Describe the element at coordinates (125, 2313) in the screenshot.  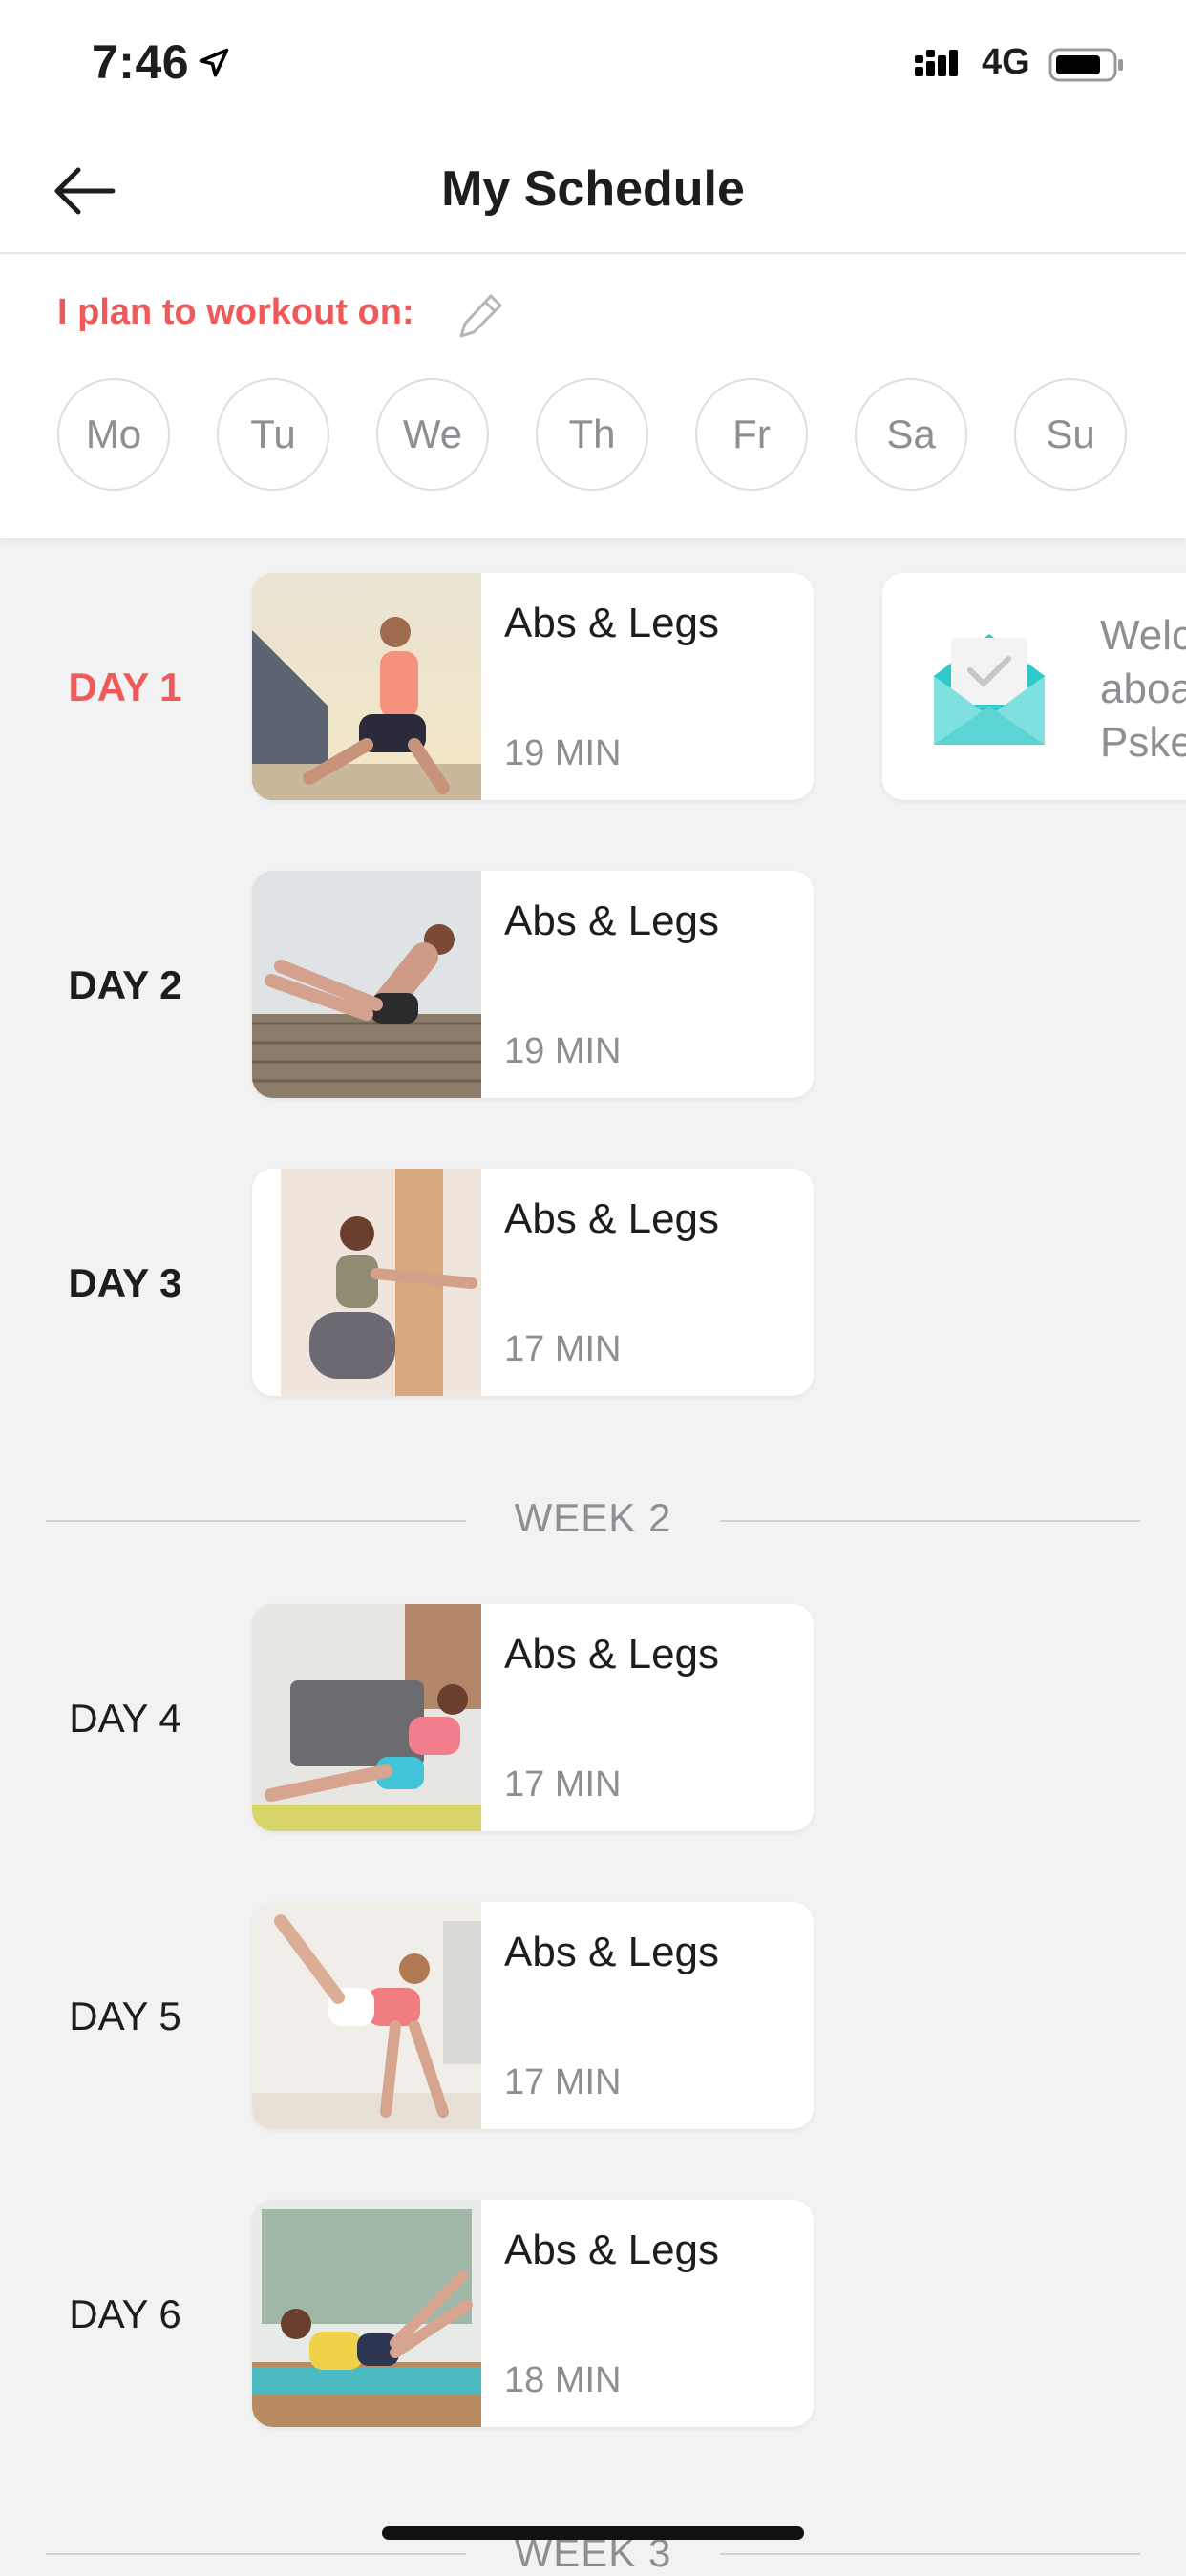
I see `day-label: DAY 6` at that location.